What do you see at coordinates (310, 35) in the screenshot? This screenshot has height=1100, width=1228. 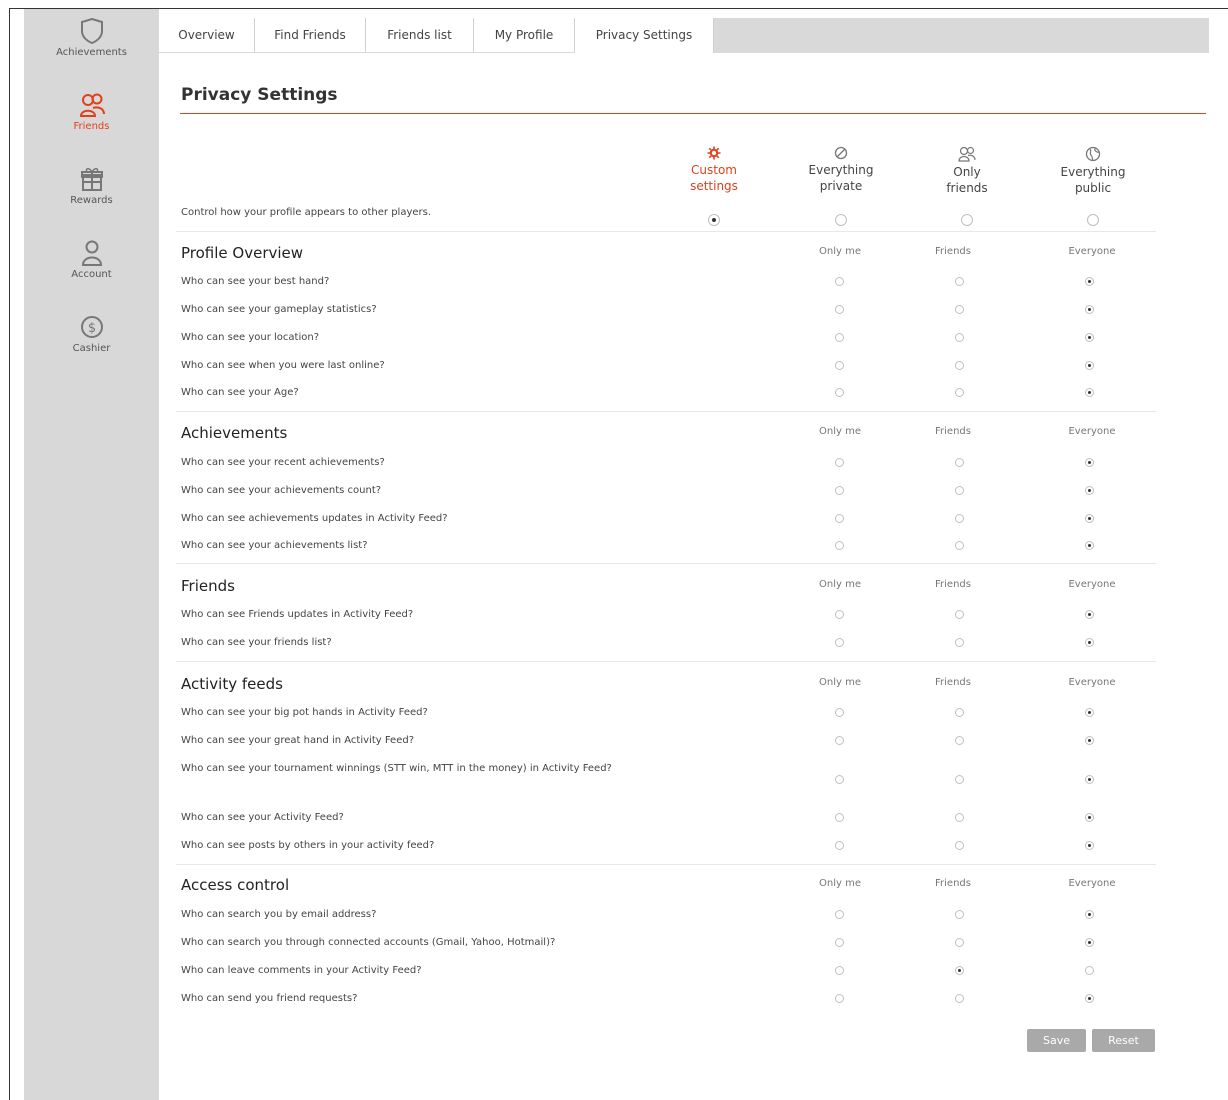 I see `tab-find-friends: Find Friends` at bounding box center [310, 35].